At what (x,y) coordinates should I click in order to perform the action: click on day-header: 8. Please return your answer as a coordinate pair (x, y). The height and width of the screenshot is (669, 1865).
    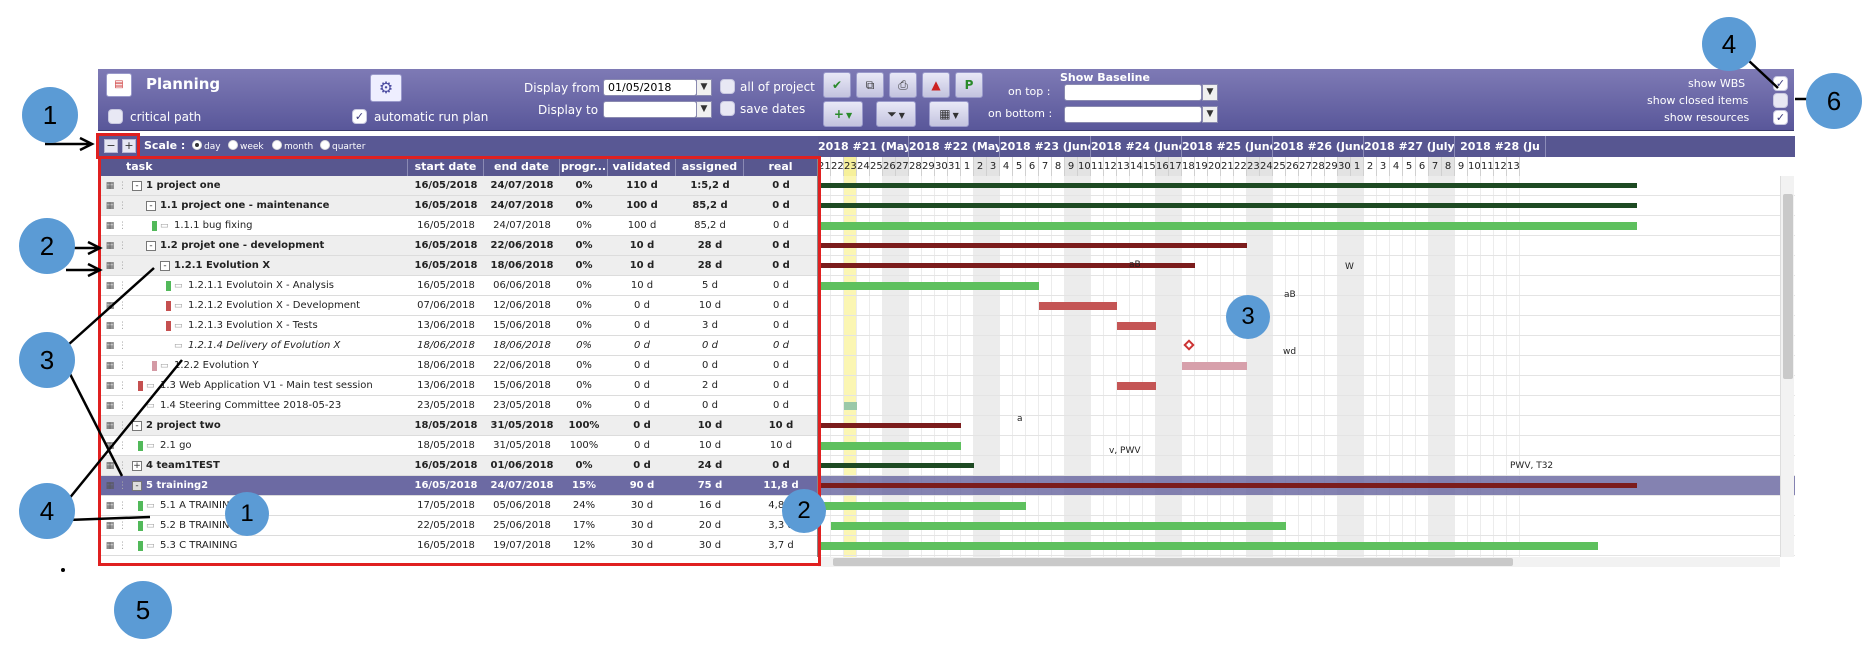
    Looking at the image, I should click on (1058, 166).